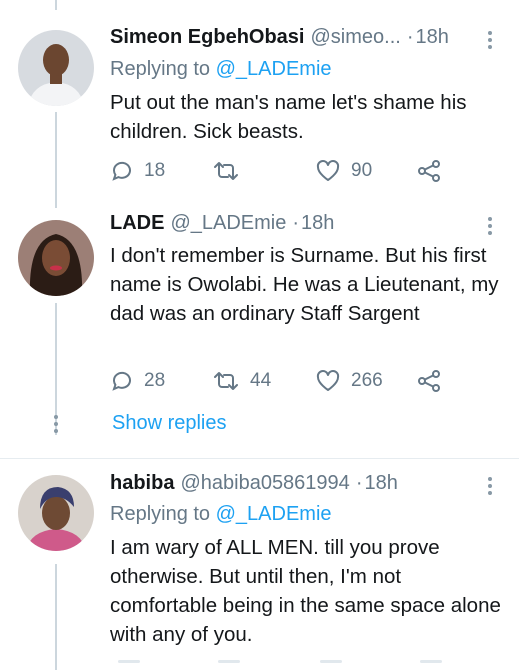 This screenshot has height=670, width=519. I want to click on like-button: 266, so click(349, 381).